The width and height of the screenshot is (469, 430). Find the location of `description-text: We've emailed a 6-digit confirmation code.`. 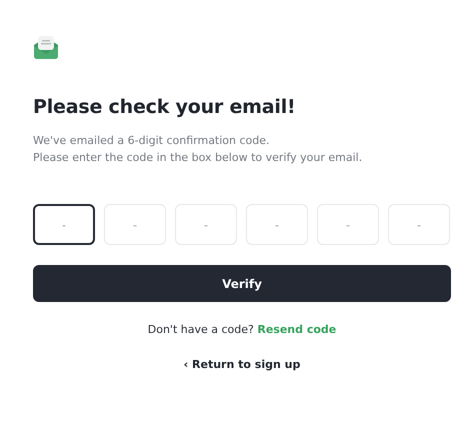

description-text: We've emailed a 6-digit confirmation code. is located at coordinates (152, 141).